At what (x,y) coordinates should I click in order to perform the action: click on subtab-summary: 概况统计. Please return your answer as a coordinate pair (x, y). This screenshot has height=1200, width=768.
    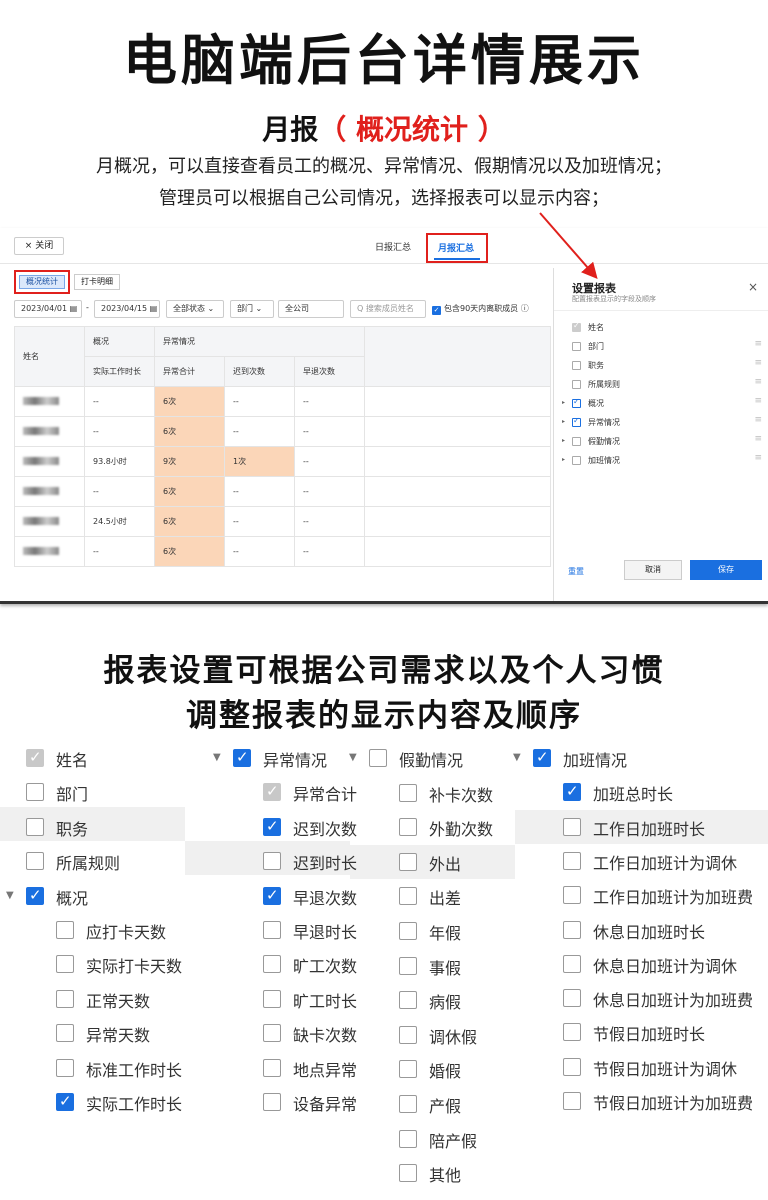
    Looking at the image, I should click on (42, 282).